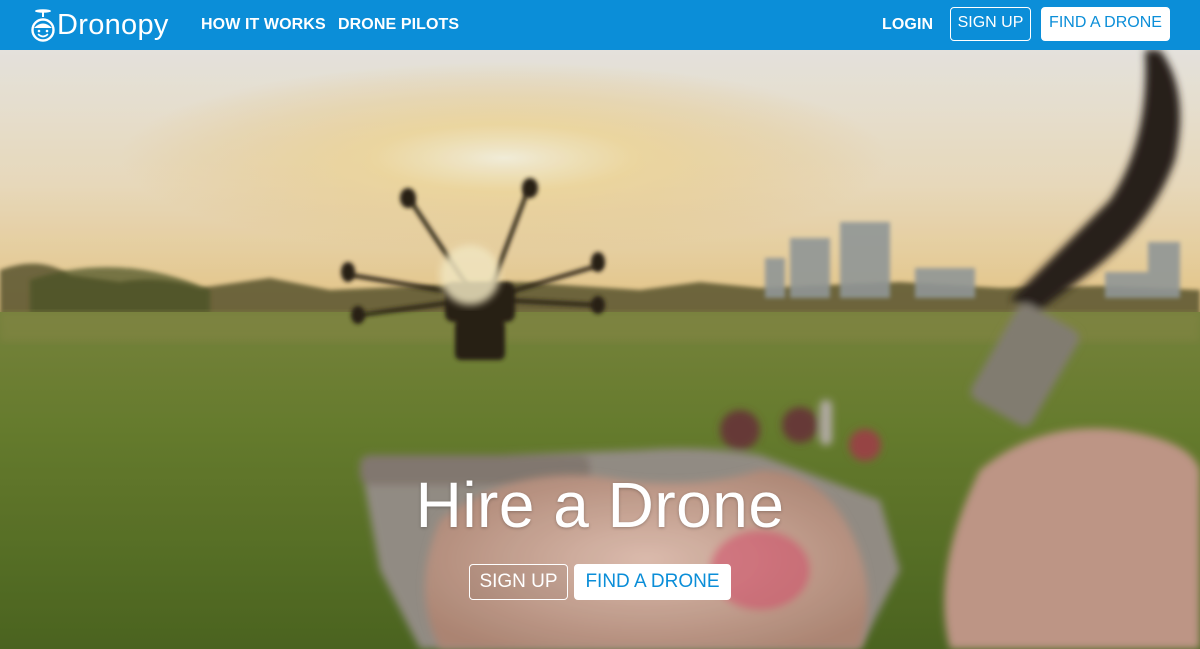  Describe the element at coordinates (518, 582) in the screenshot. I see `hero-sign-up-button: SIGN UP` at that location.